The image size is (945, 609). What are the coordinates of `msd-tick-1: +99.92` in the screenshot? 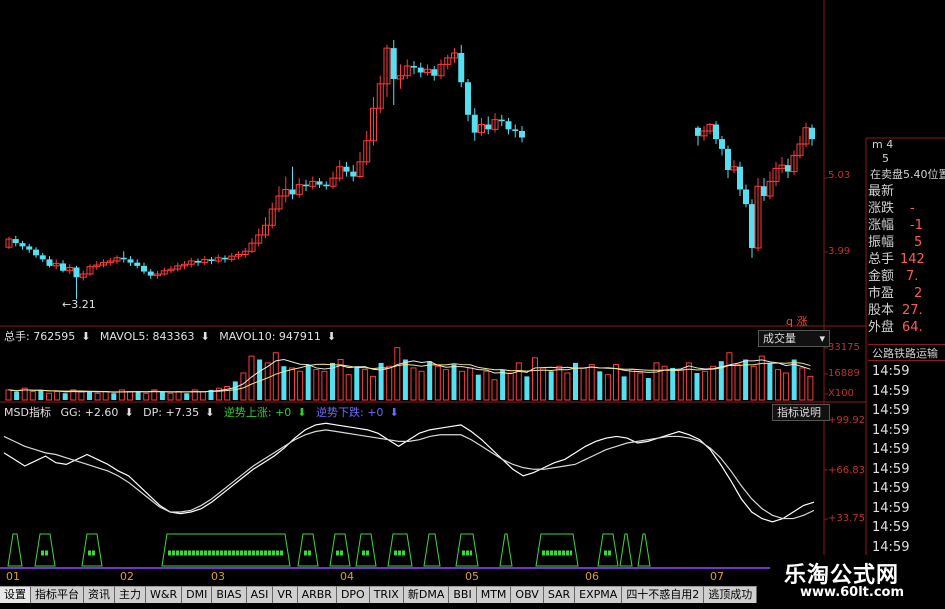 It's located at (847, 420).